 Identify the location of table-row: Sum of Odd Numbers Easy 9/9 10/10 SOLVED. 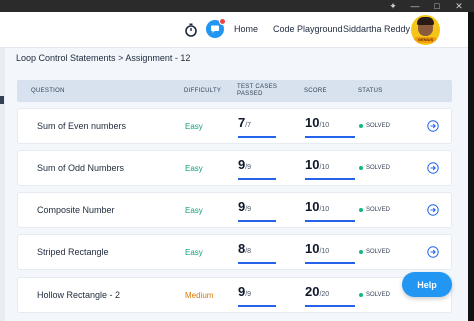
(234, 168).